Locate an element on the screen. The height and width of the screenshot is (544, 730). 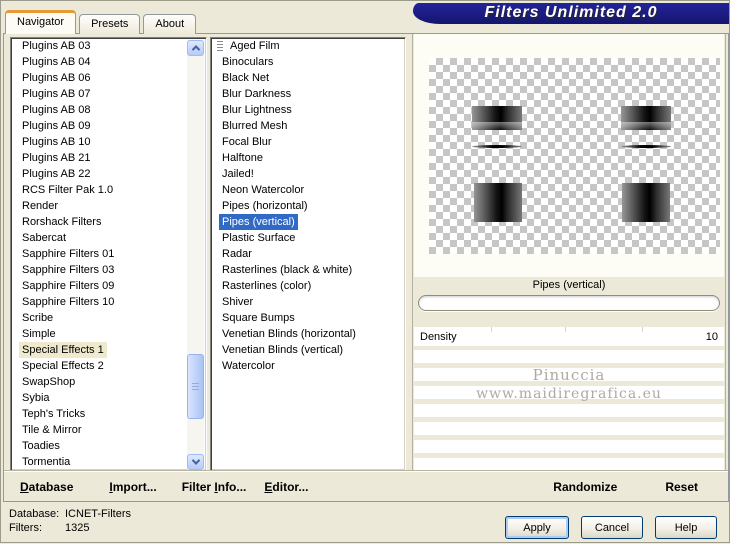
density-label: Density is located at coordinates (438, 336).